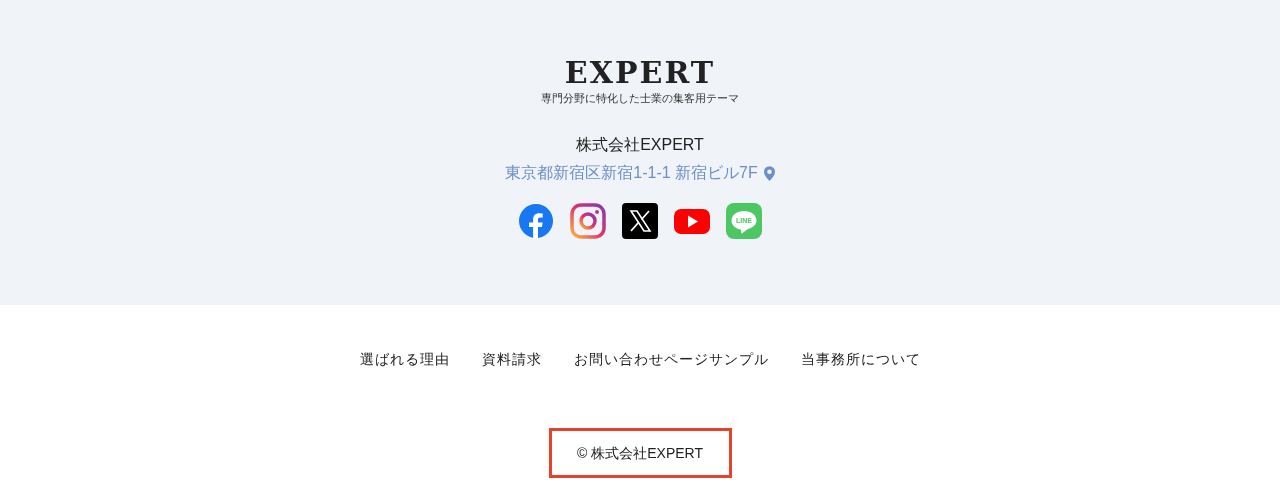 Image resolution: width=1280 pixels, height=493 pixels. Describe the element at coordinates (404, 359) in the screenshot. I see `footer-nav-link: 選ばれる理由` at that location.